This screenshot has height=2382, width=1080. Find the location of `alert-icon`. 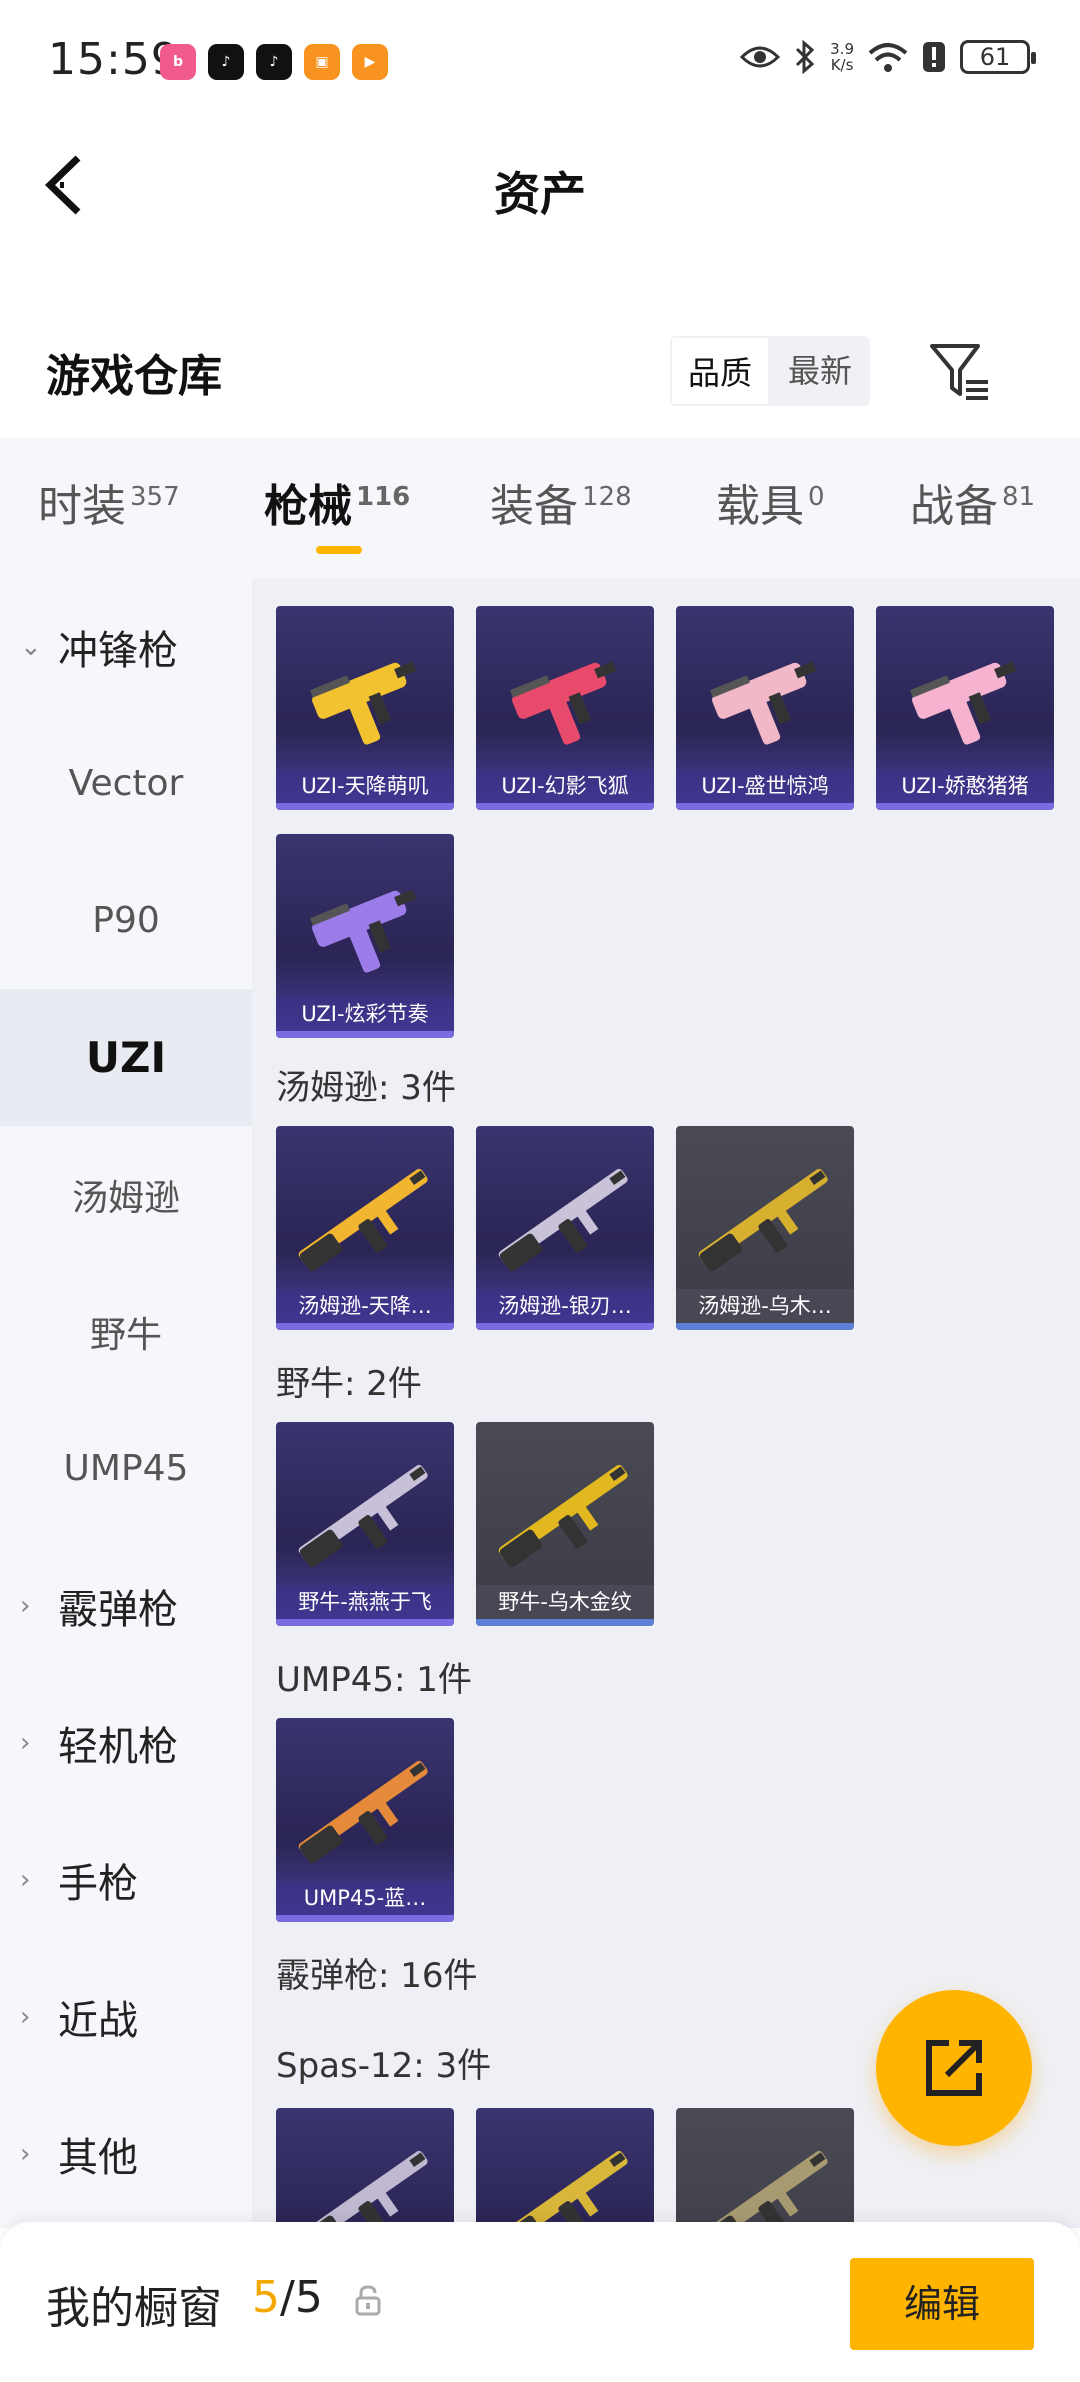

alert-icon is located at coordinates (934, 57).